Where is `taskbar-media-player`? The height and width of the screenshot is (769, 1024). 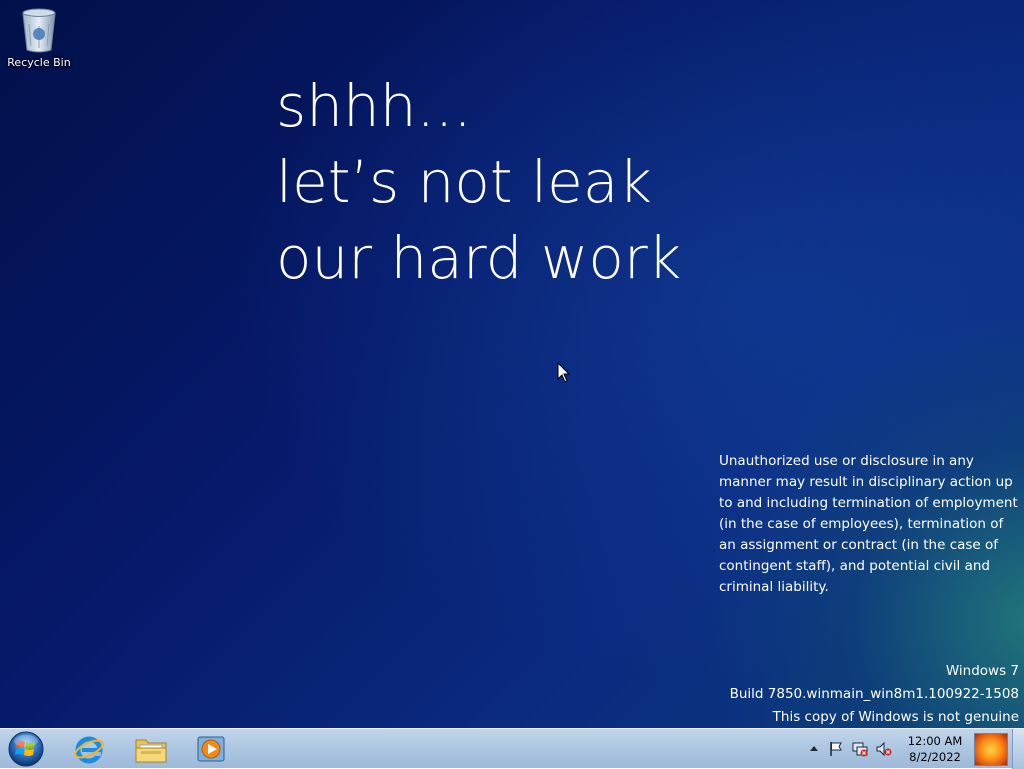 taskbar-media-player is located at coordinates (211, 749).